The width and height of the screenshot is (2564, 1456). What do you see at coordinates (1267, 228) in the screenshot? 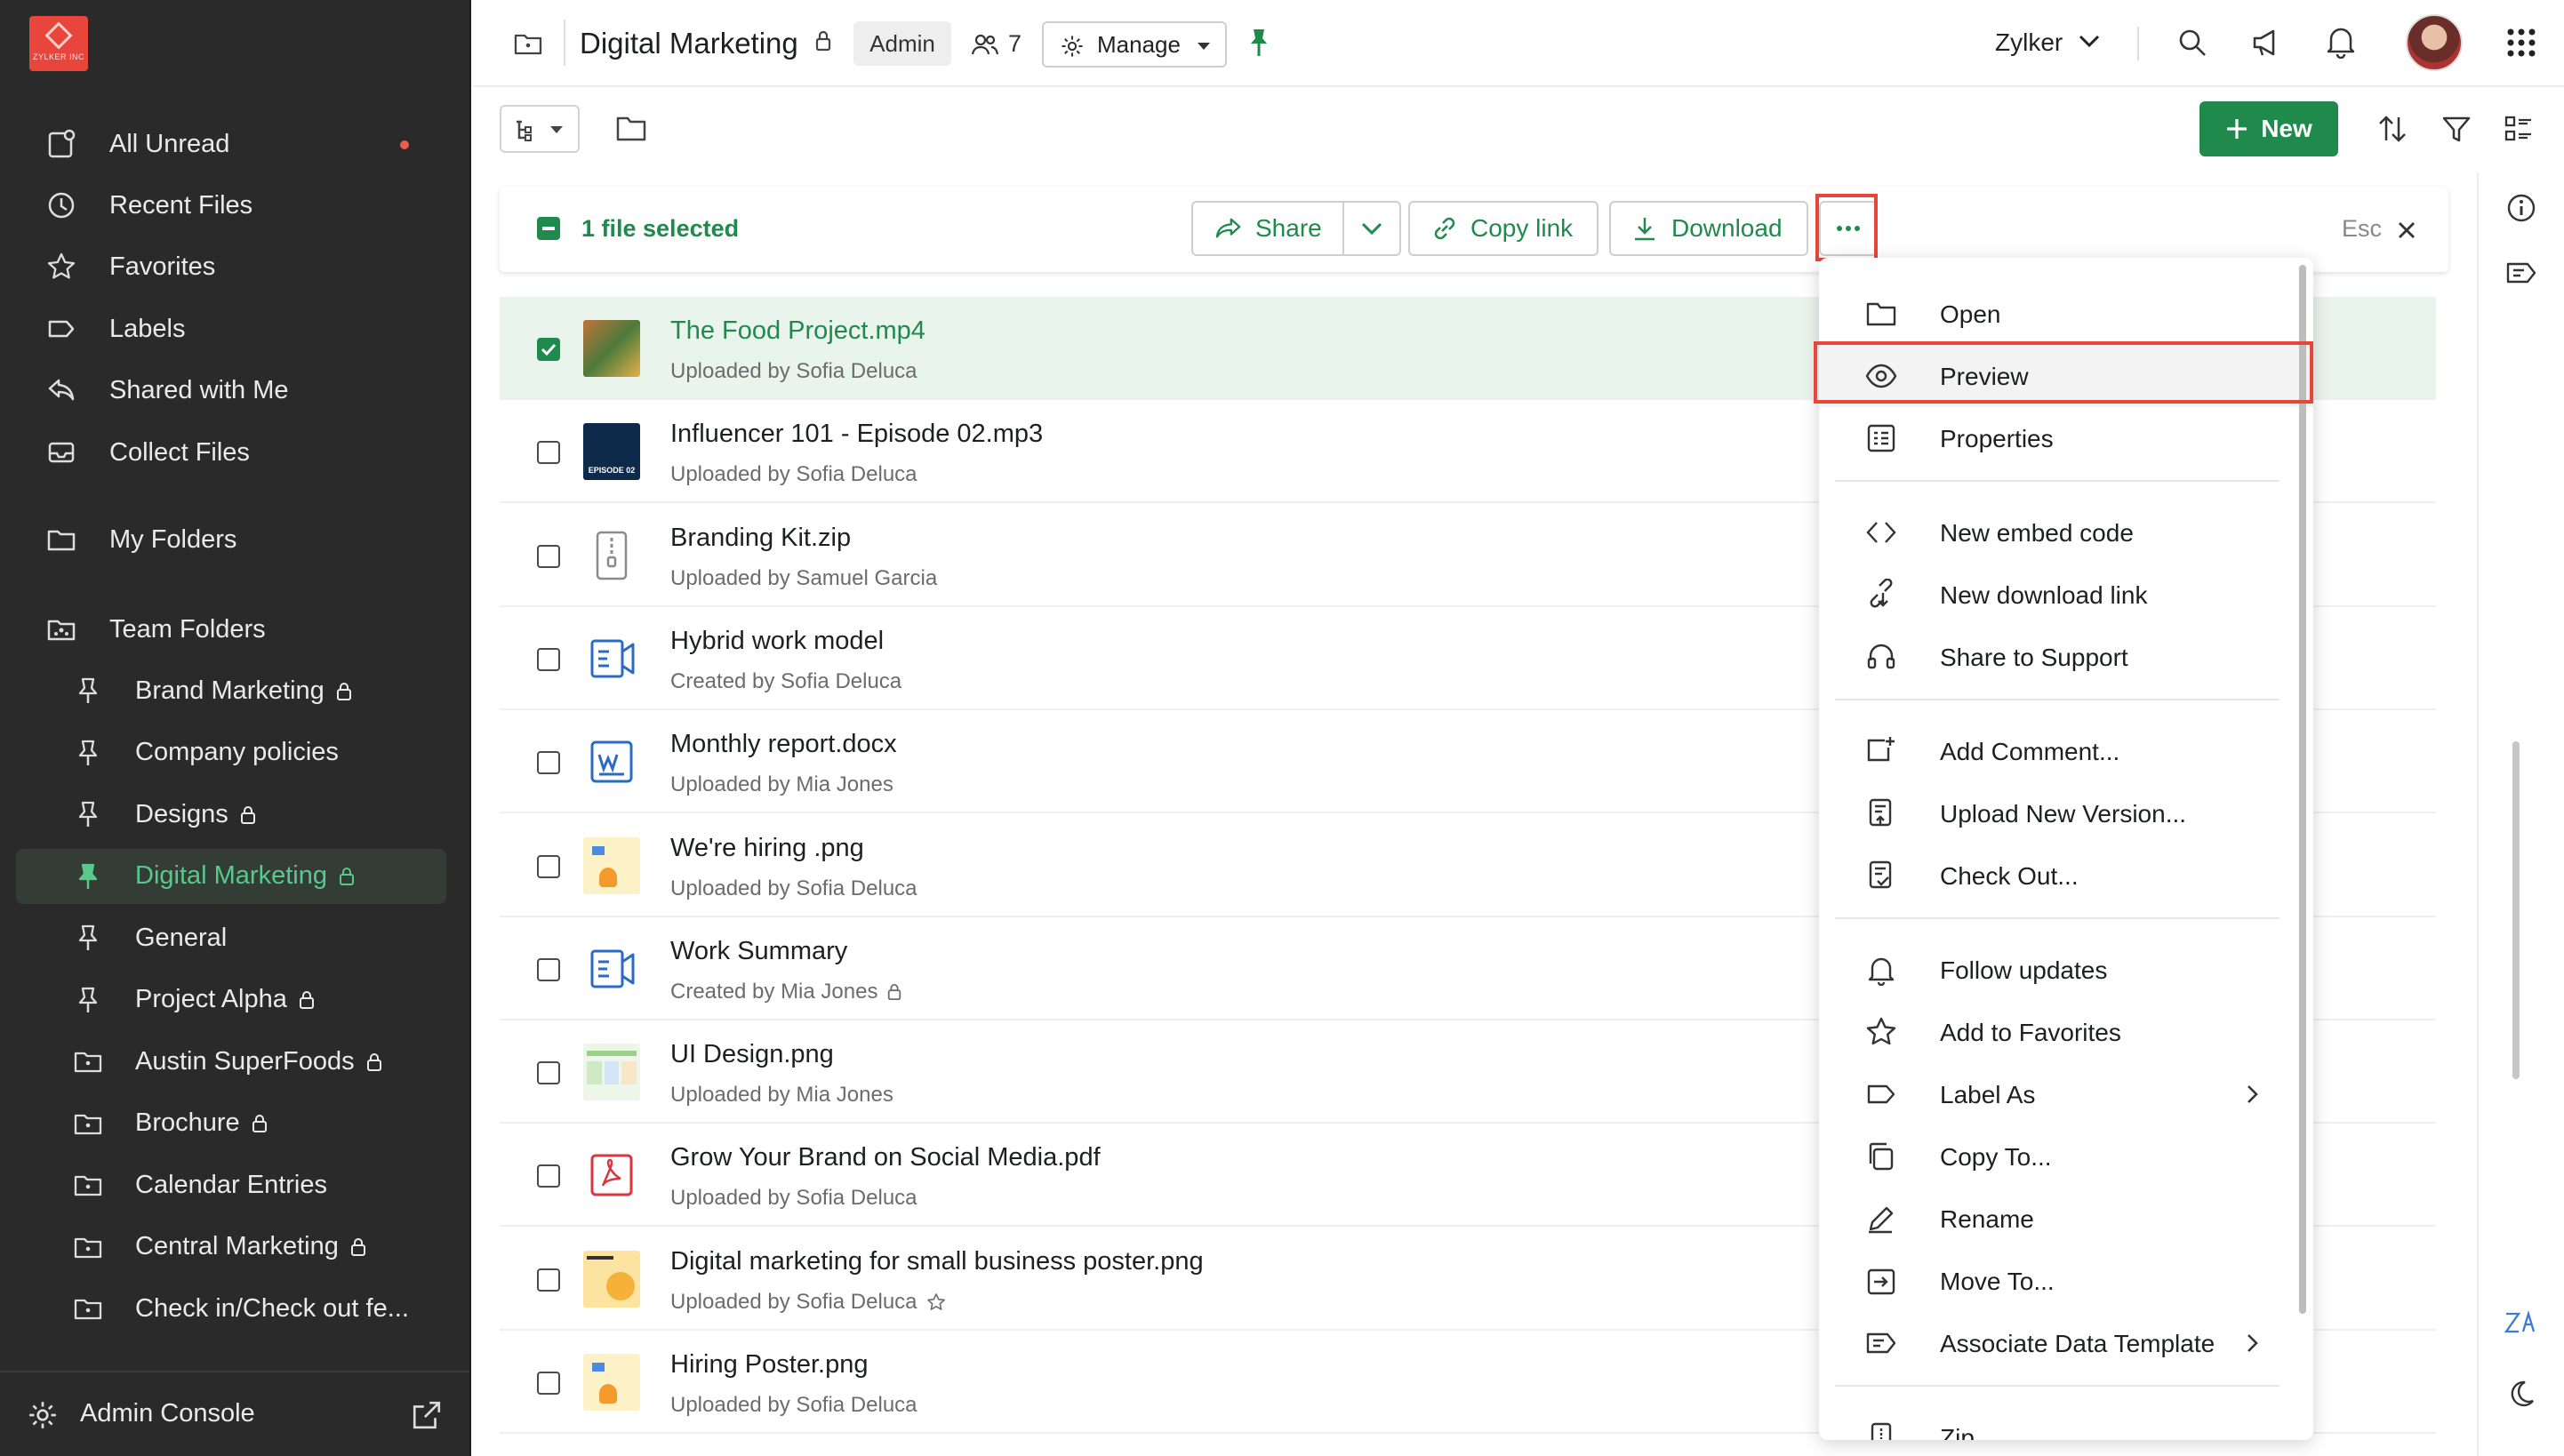
I see `share-button: Share` at bounding box center [1267, 228].